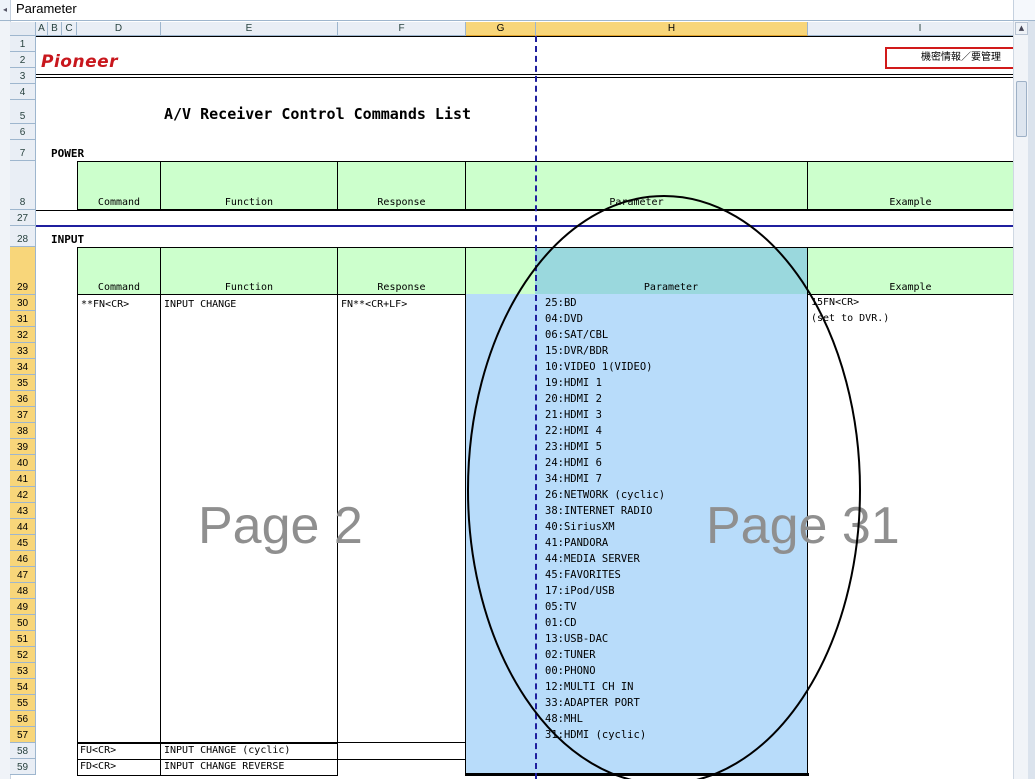 This screenshot has width=1035, height=779. I want to click on window-edge, so click(1031, 400).